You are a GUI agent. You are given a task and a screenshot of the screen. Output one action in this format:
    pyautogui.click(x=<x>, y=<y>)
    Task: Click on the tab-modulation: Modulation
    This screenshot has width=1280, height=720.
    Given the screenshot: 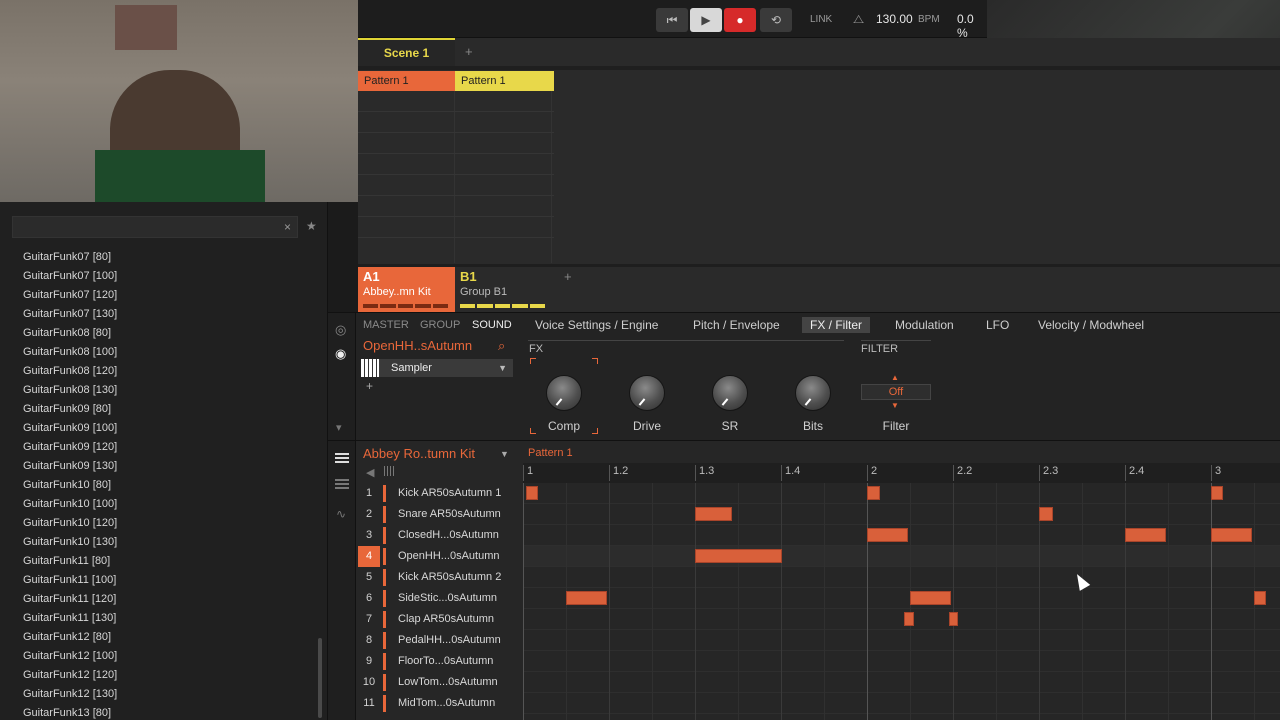 What is the action you would take?
    pyautogui.click(x=924, y=325)
    